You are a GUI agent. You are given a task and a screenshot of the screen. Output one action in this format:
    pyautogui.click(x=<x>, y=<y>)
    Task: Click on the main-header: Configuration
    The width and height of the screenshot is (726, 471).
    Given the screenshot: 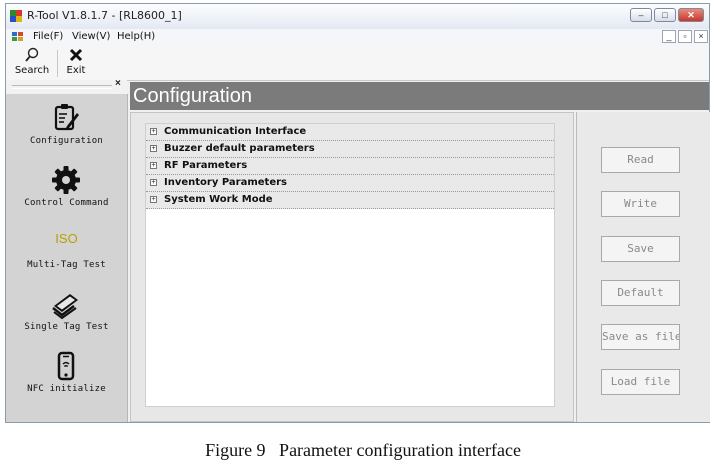 What is the action you would take?
    pyautogui.click(x=419, y=96)
    